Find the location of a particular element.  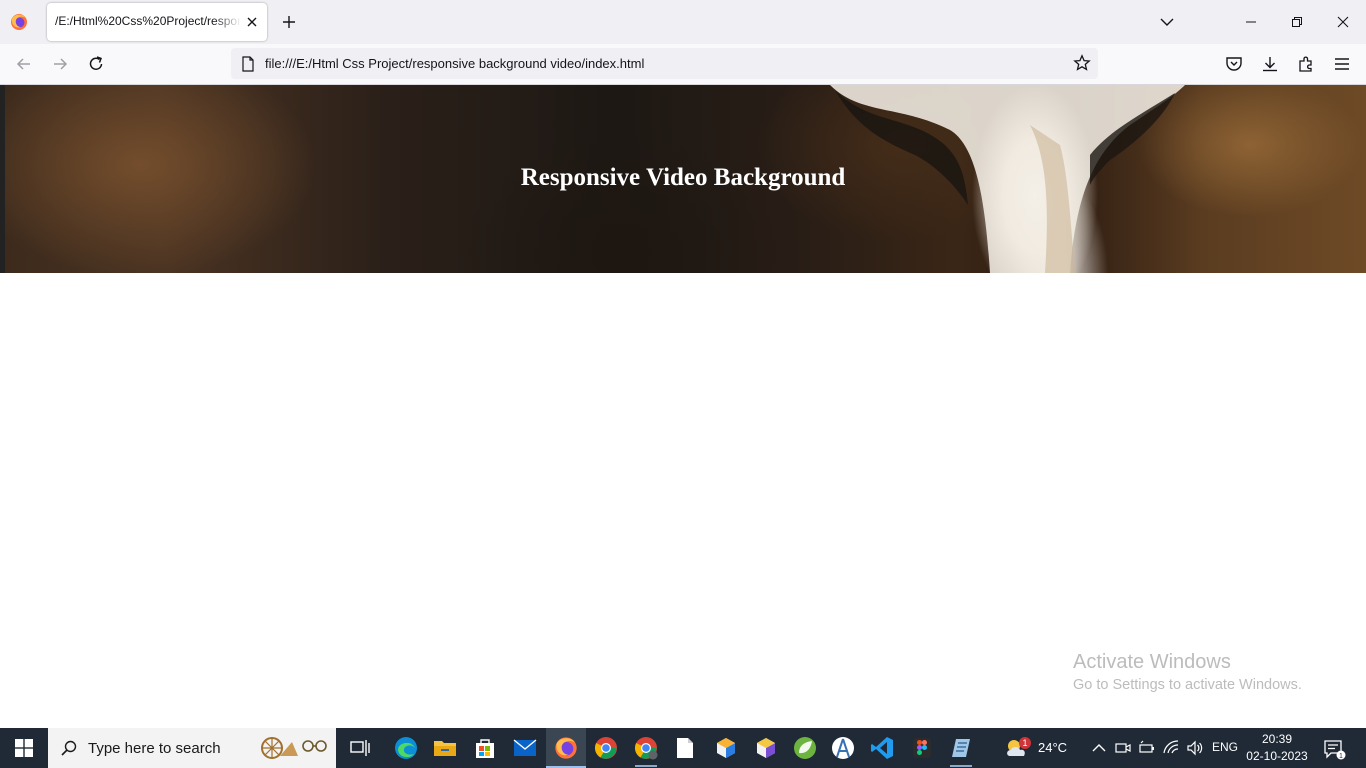

chrome-profile-taskbar-button is located at coordinates (646, 748).